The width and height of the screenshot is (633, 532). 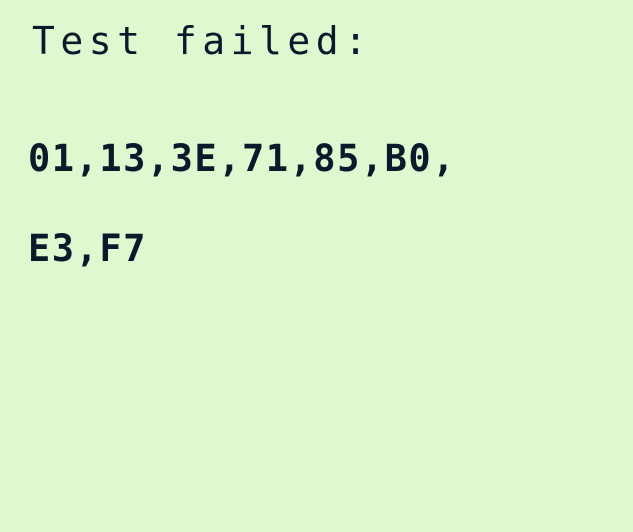 What do you see at coordinates (202, 41) in the screenshot?
I see `test-status-title: Test failed:` at bounding box center [202, 41].